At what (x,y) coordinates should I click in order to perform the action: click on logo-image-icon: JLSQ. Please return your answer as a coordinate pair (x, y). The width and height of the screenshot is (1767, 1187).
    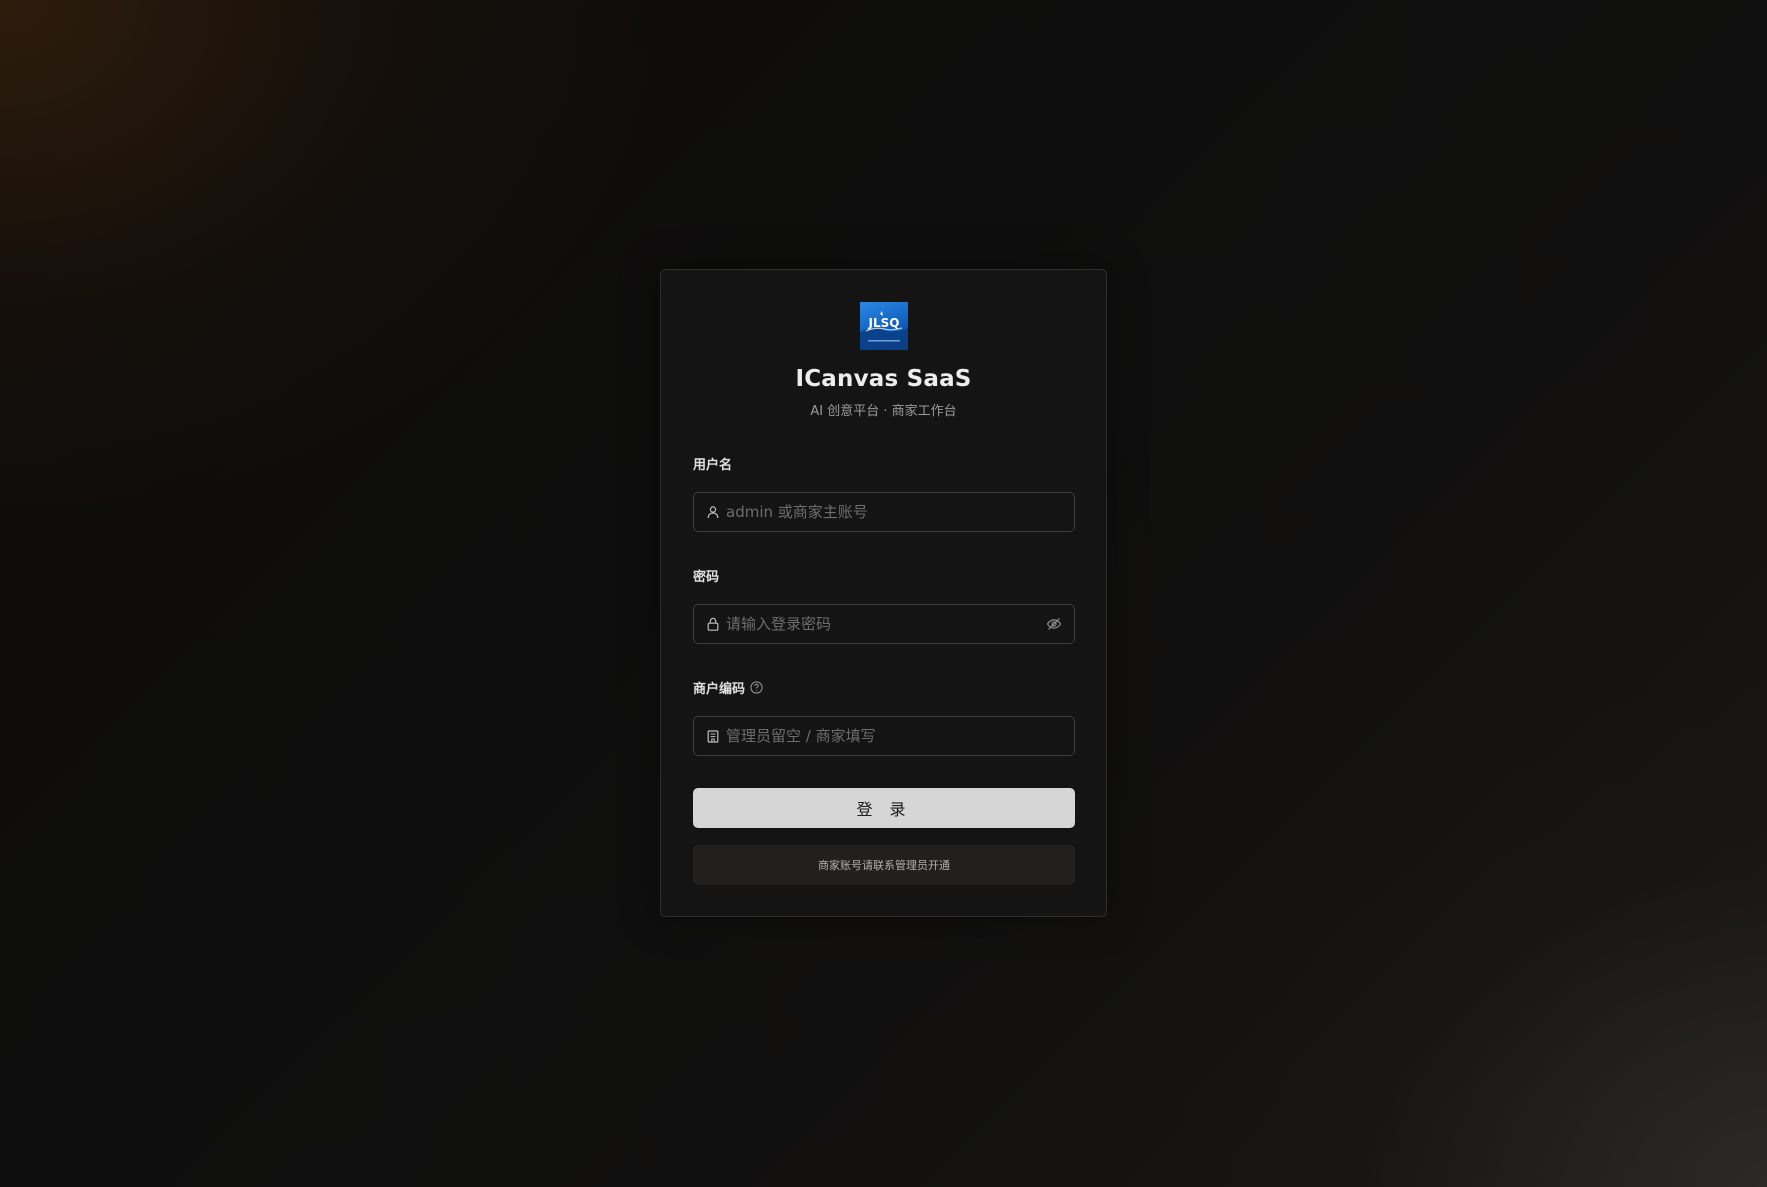
    Looking at the image, I should click on (884, 330).